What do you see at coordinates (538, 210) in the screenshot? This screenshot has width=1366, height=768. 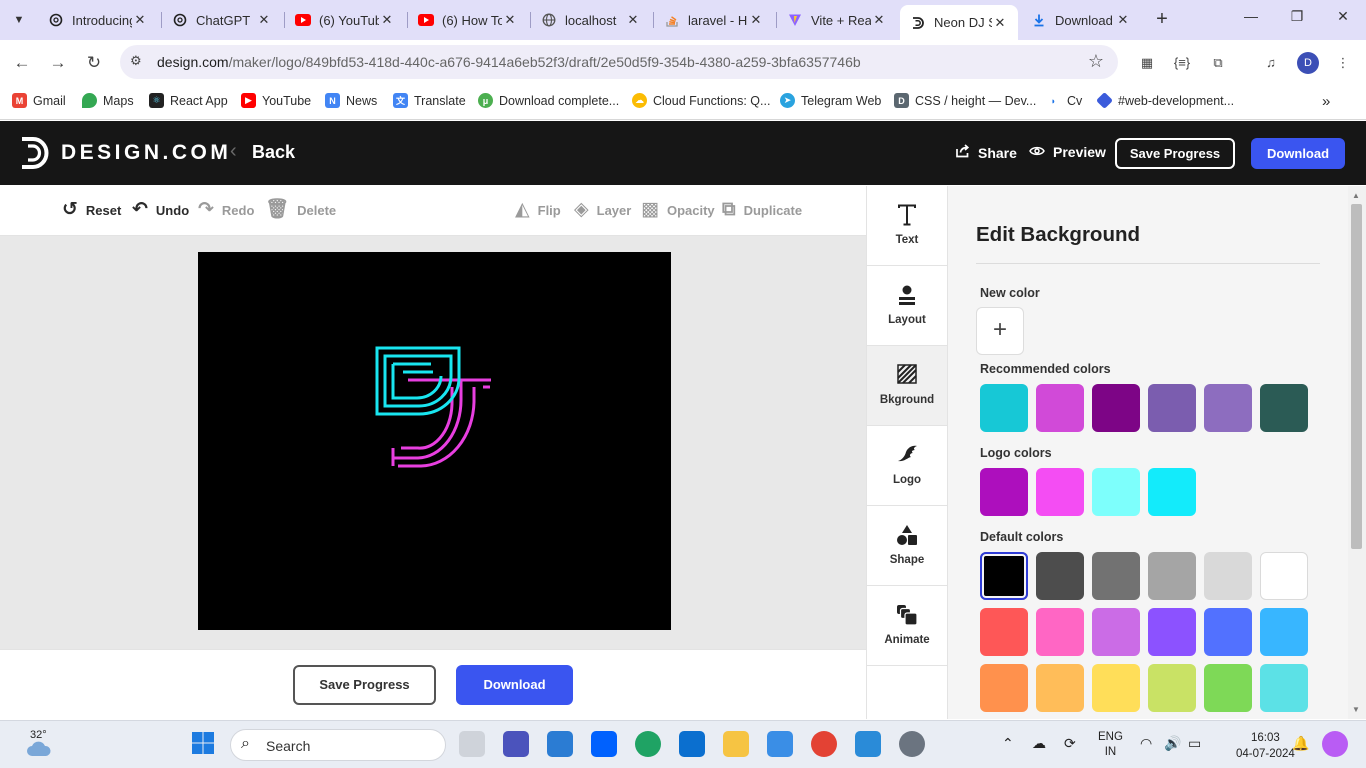 I see `flip-button: ◭ Flip` at bounding box center [538, 210].